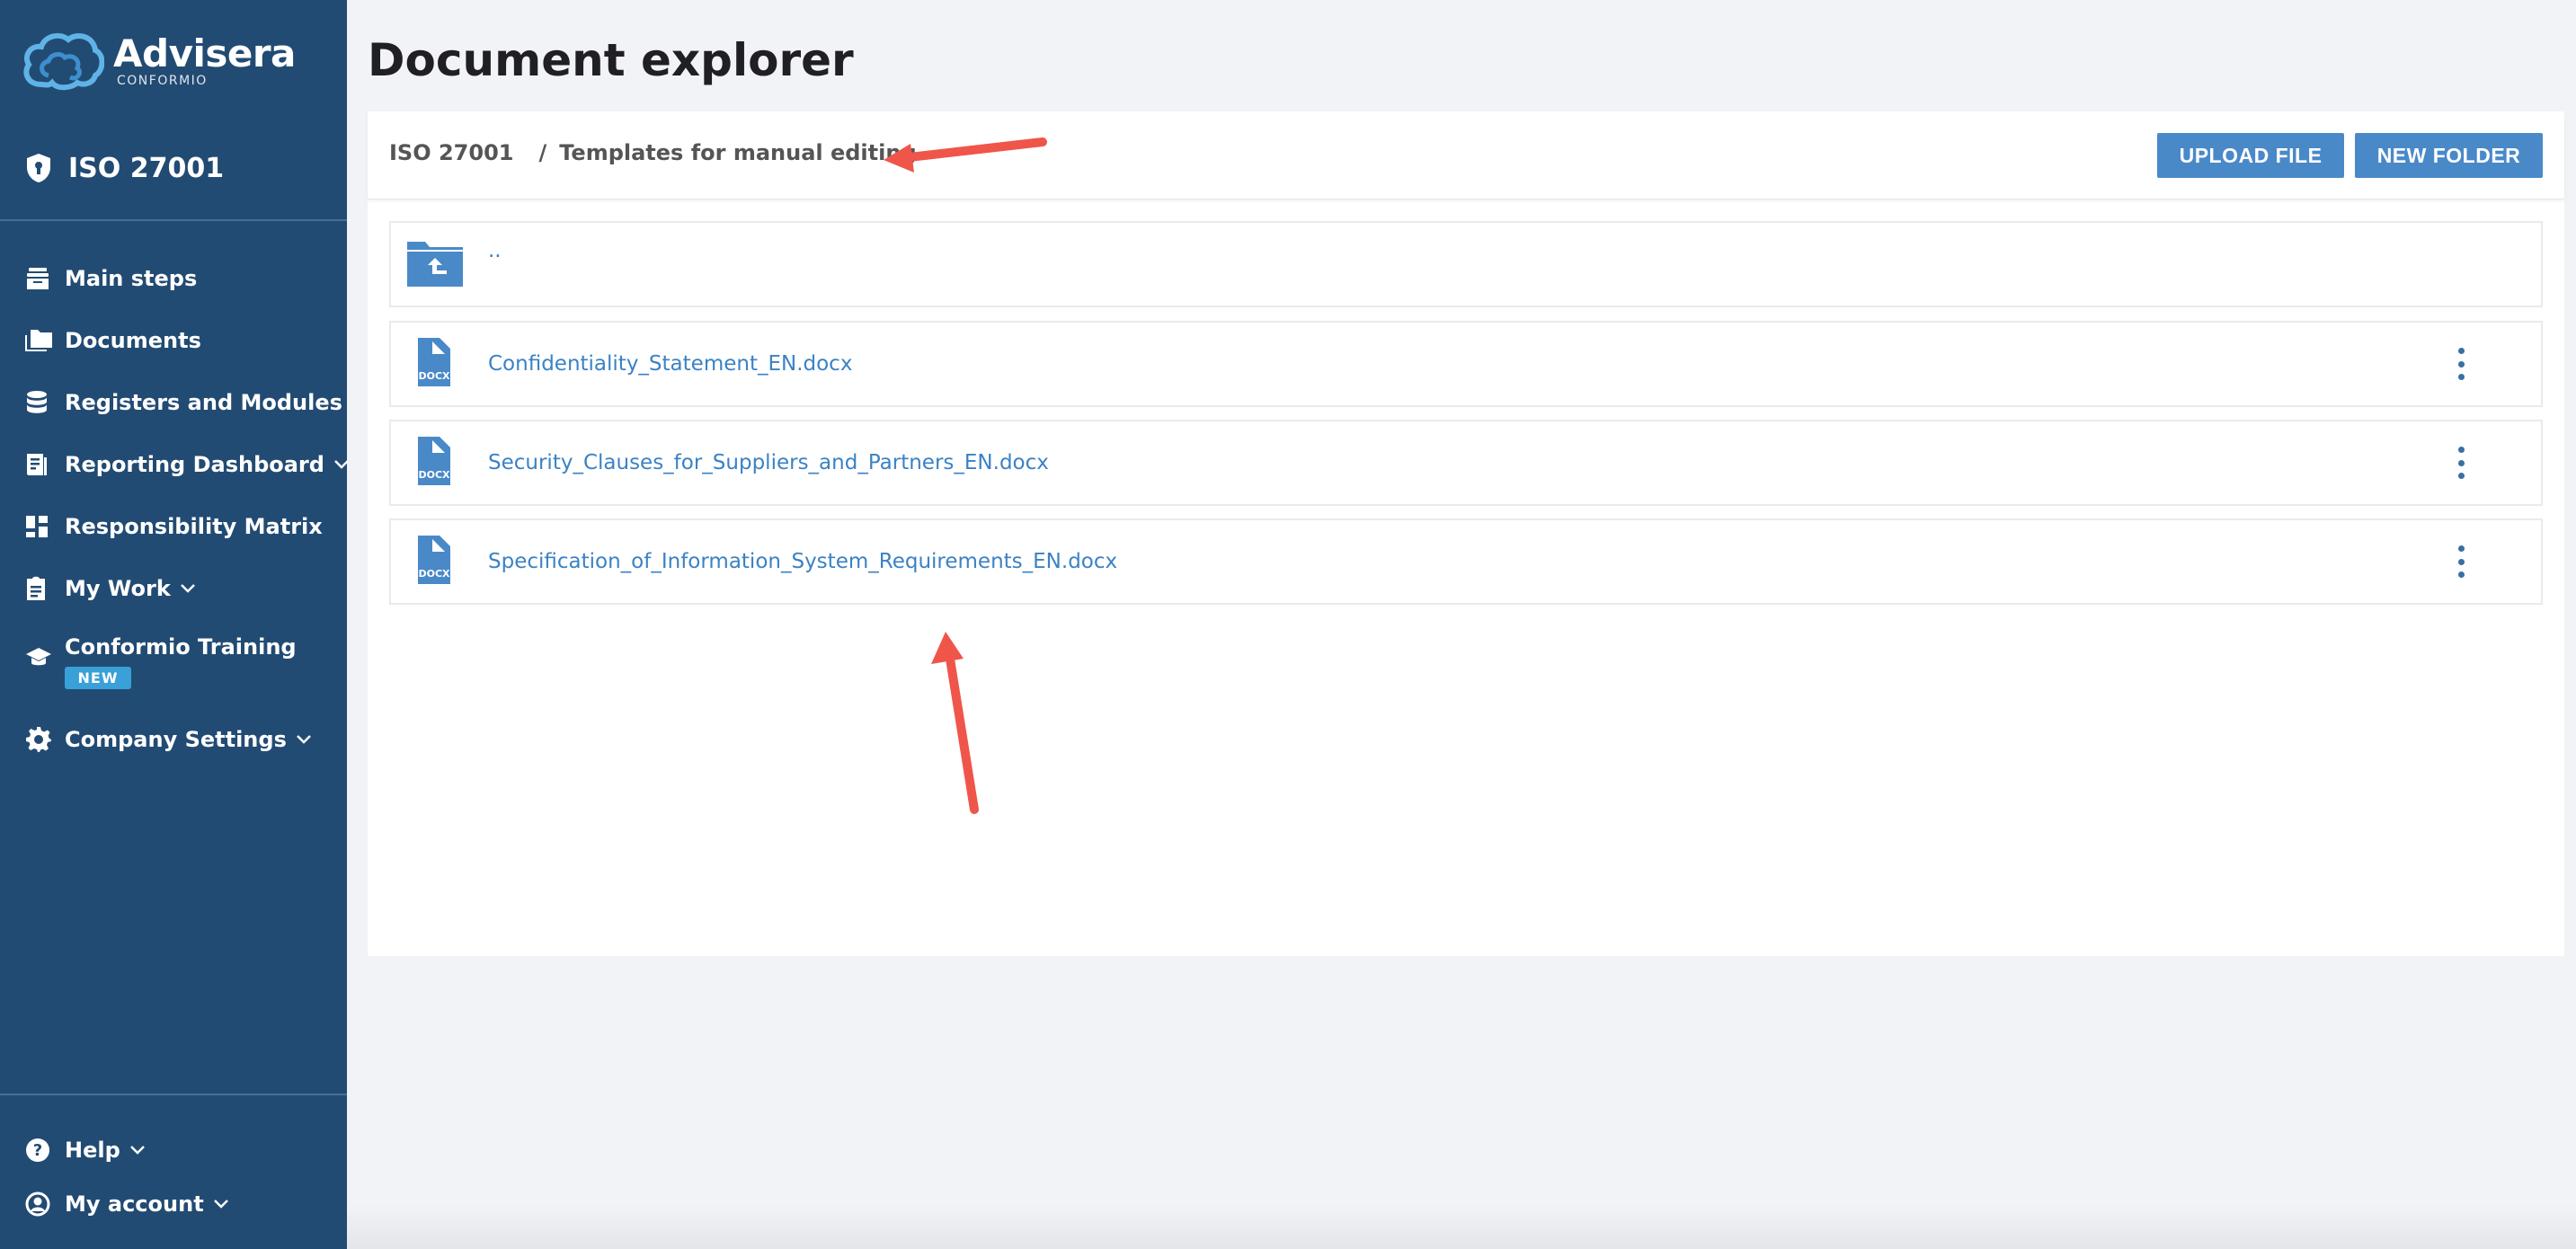 This screenshot has height=1249, width=2576. I want to click on nav-item-company-settings: Company Settings, so click(168, 739).